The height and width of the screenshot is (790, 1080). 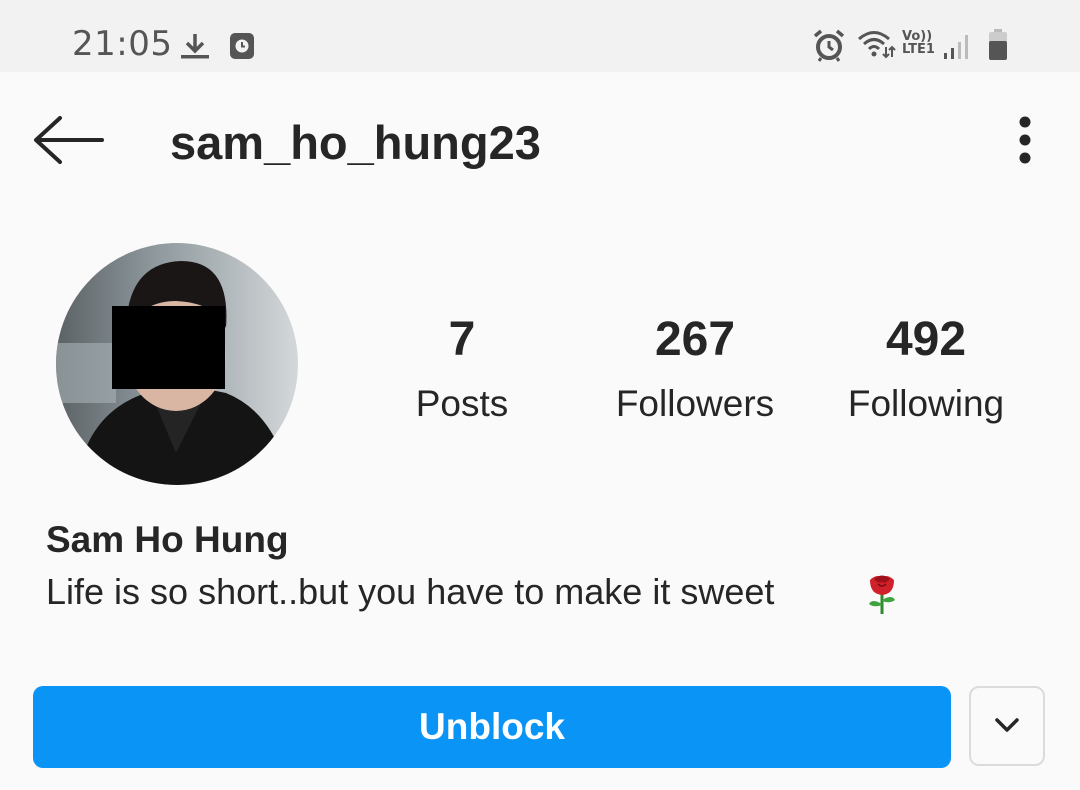 I want to click on status-bar: 21:05 Vo)) LTE1, so click(x=540, y=36).